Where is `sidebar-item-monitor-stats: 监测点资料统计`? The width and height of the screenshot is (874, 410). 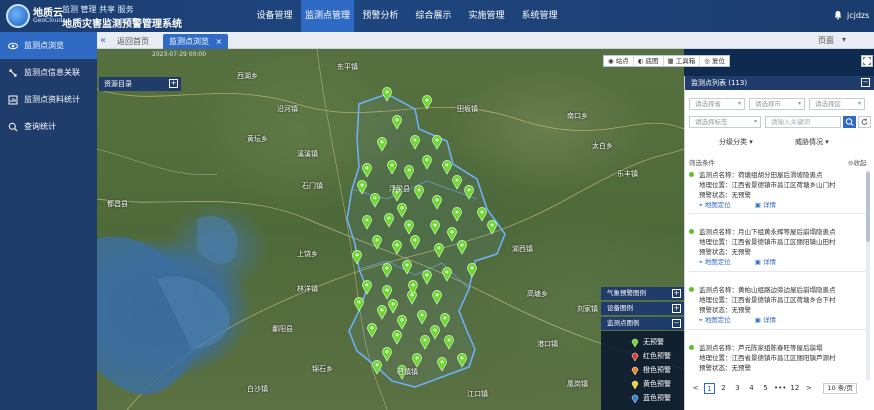
sidebar-item-monitor-stats: 监测点资料统计 is located at coordinates (48, 99).